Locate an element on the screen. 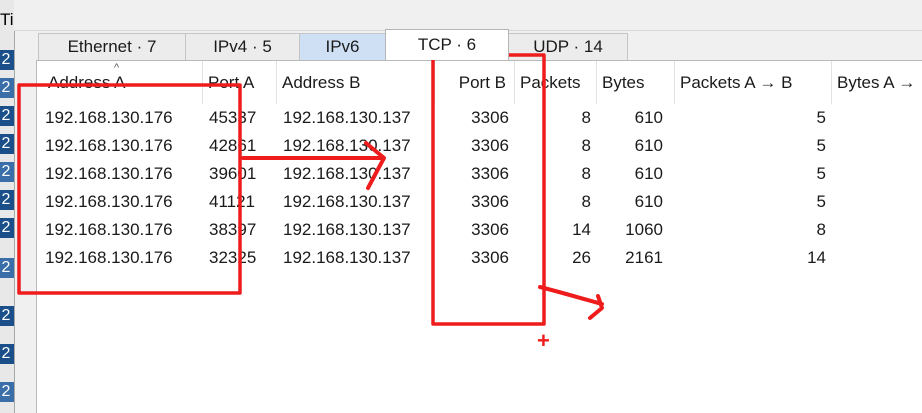 The height and width of the screenshot is (413, 922). column-header-label: Packets is located at coordinates (550, 82).